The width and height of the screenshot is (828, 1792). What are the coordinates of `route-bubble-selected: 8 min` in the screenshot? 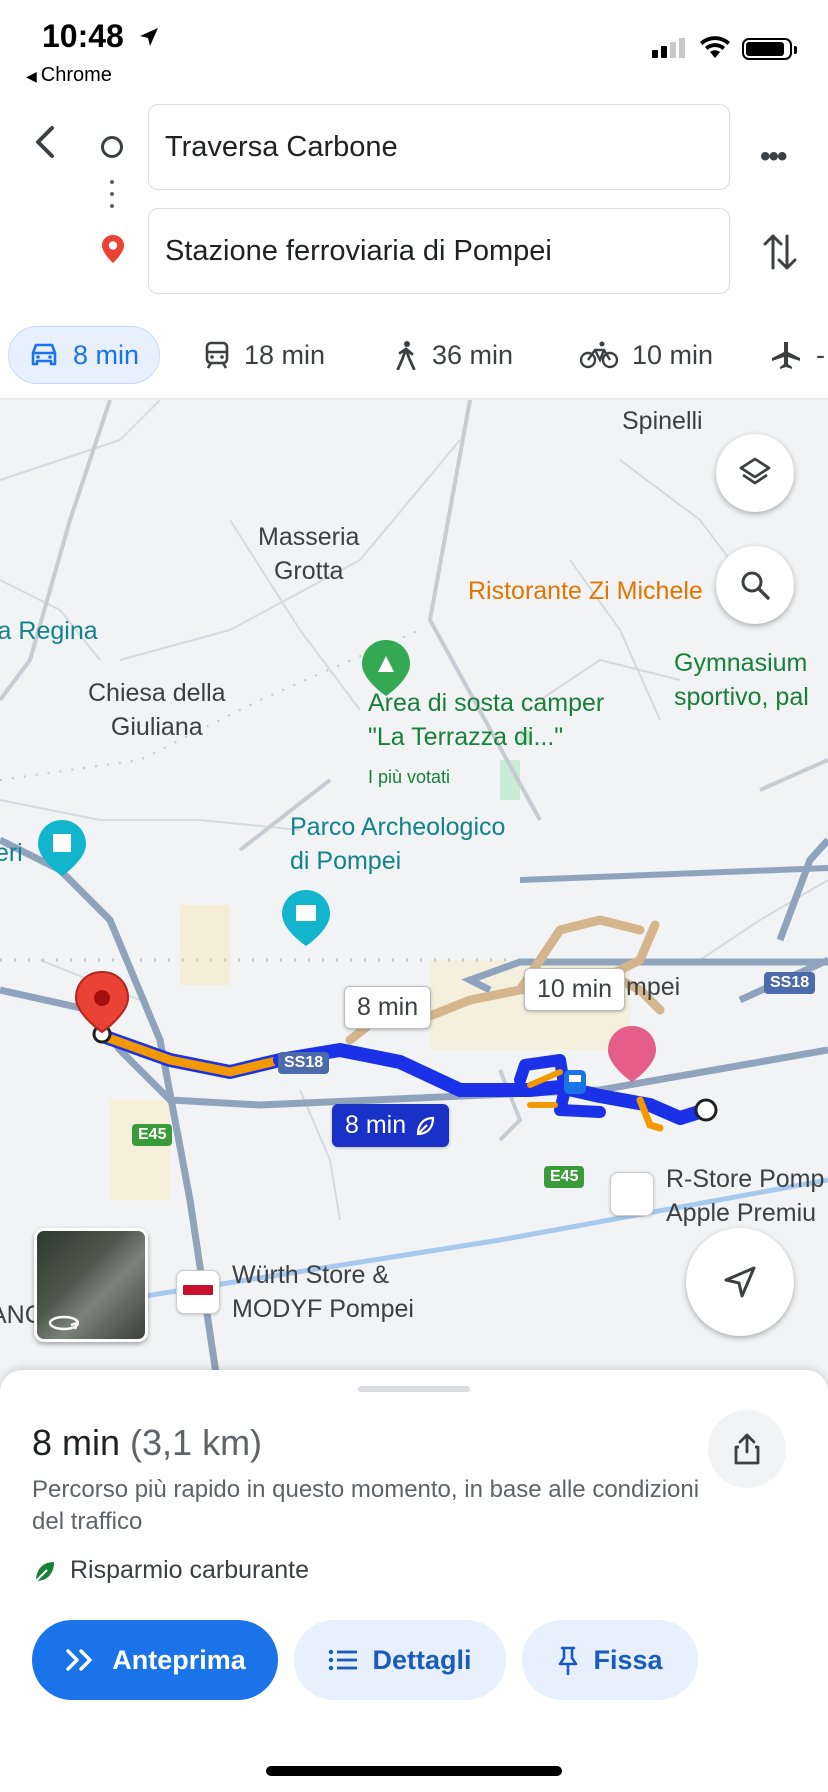 It's located at (391, 1125).